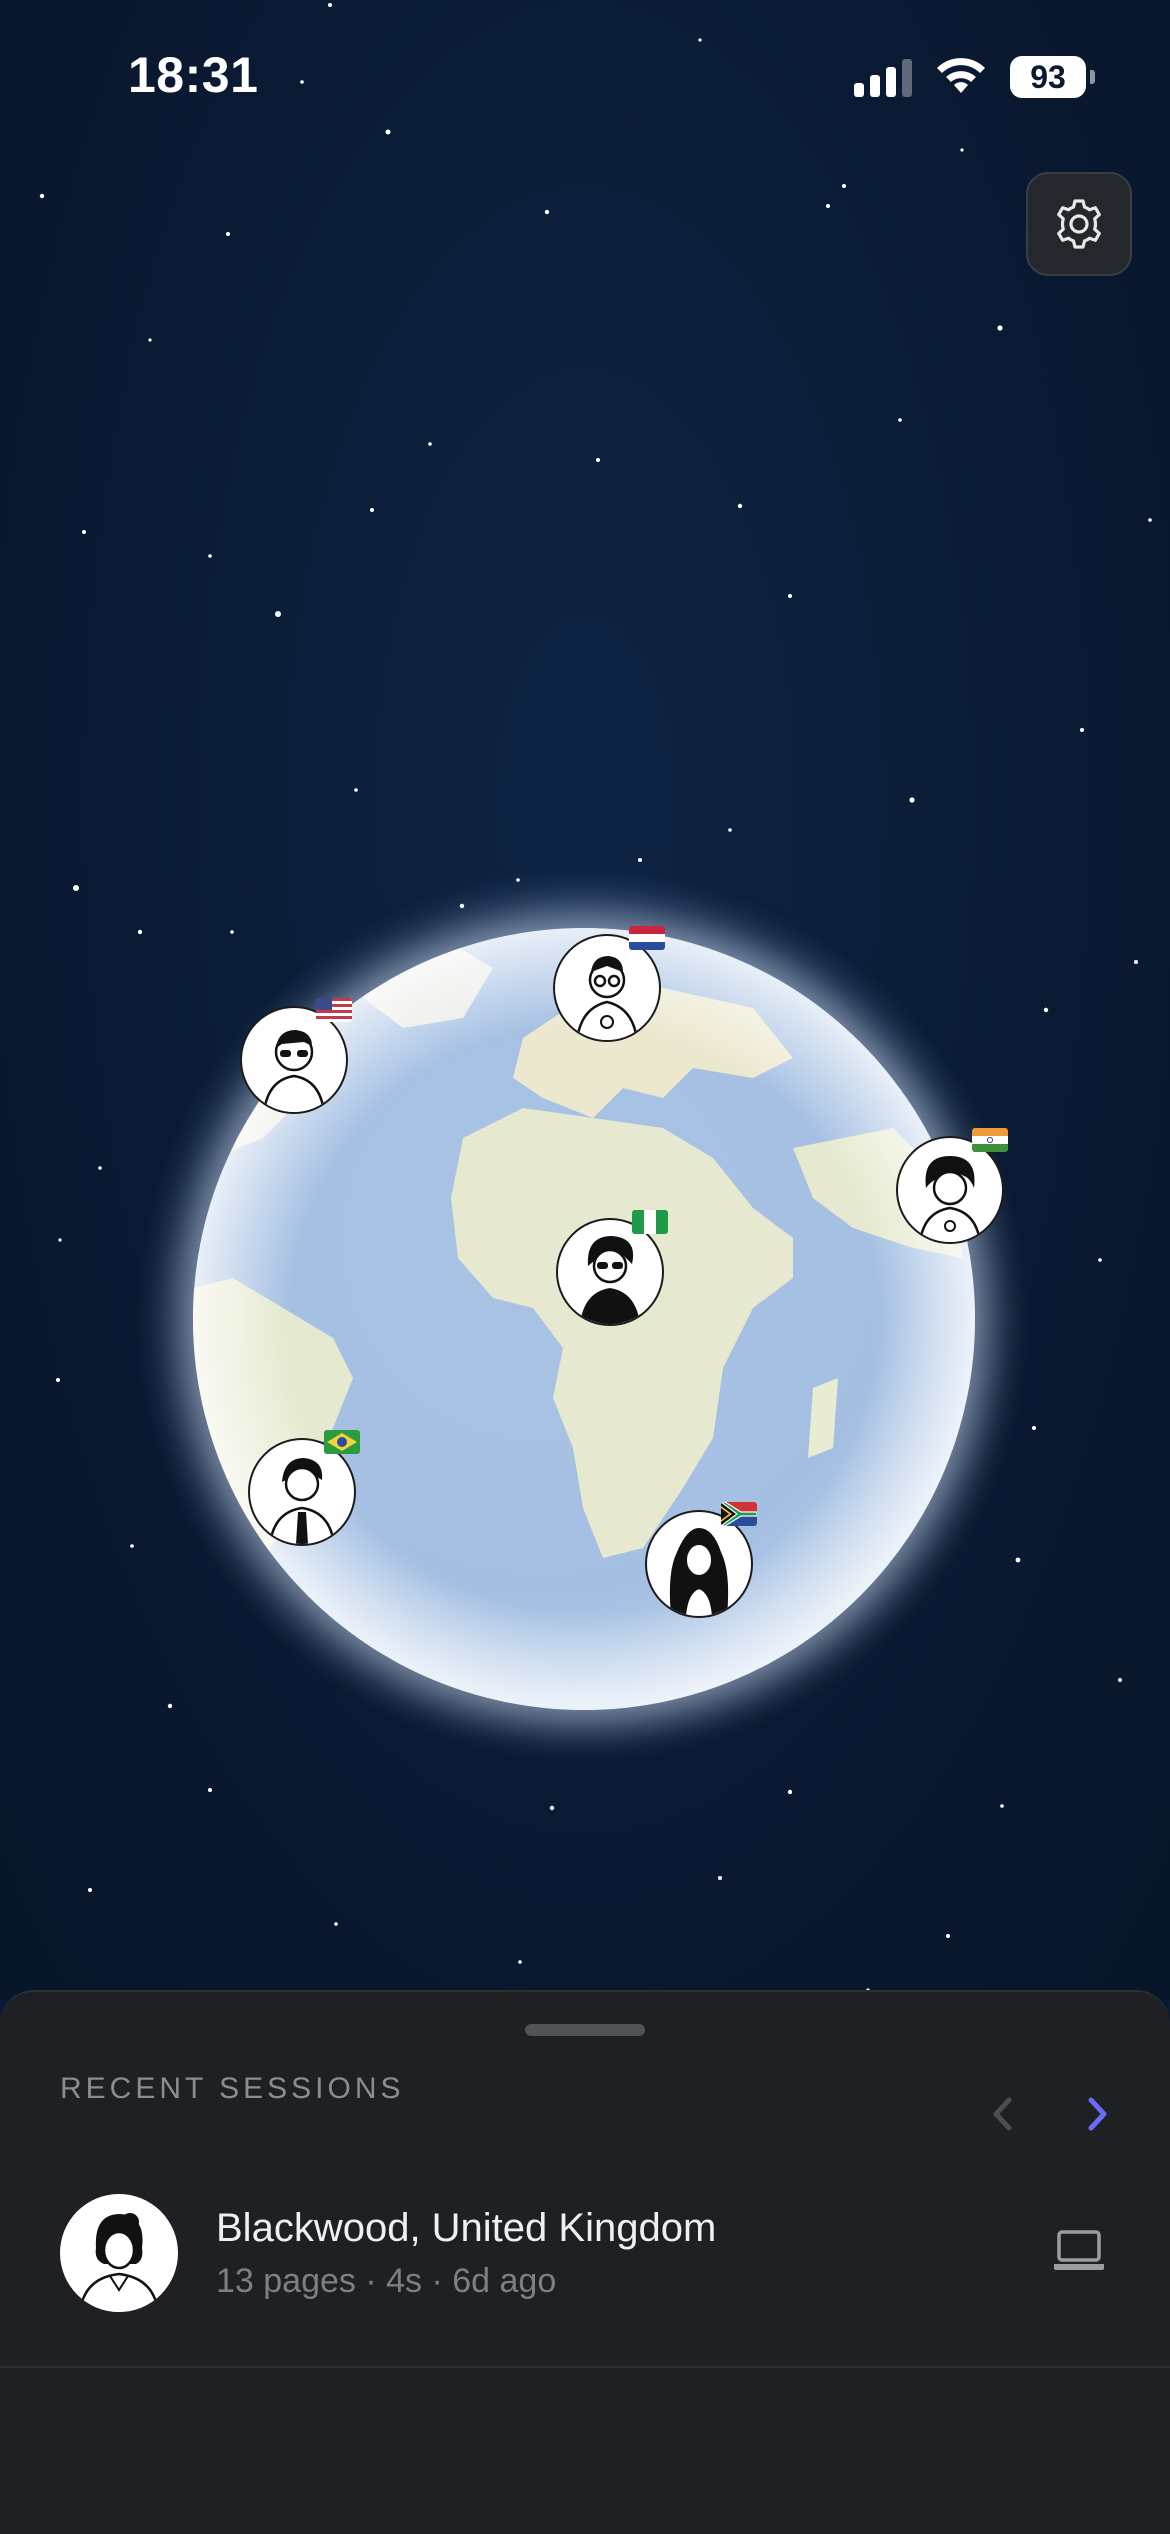 The width and height of the screenshot is (1170, 2534). What do you see at coordinates (990, 1140) in the screenshot?
I see `flag-in-icon` at bounding box center [990, 1140].